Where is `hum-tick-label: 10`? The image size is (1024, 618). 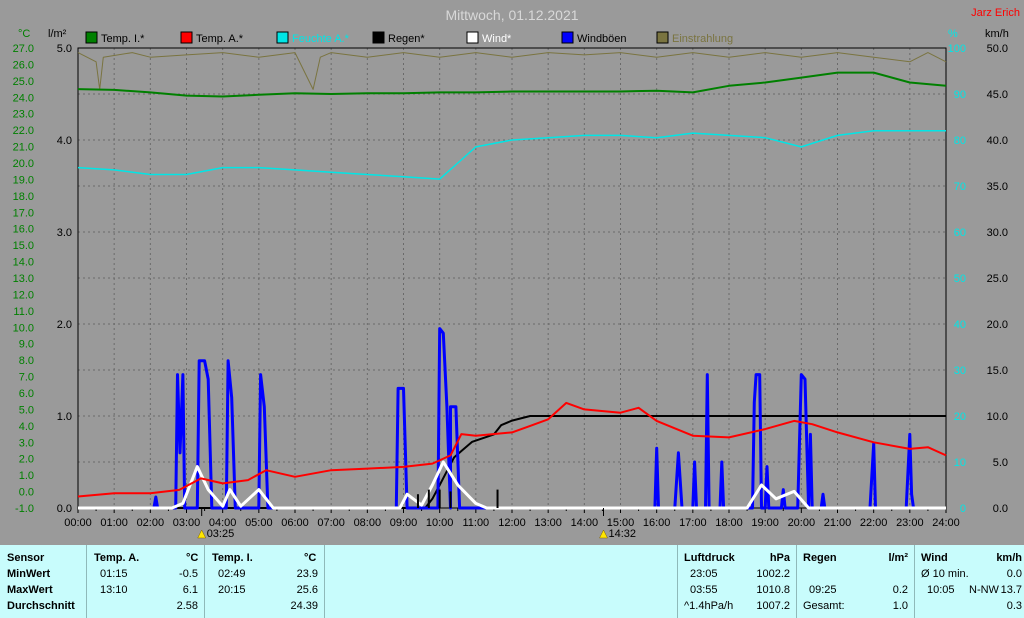 hum-tick-label: 10 is located at coordinates (960, 463).